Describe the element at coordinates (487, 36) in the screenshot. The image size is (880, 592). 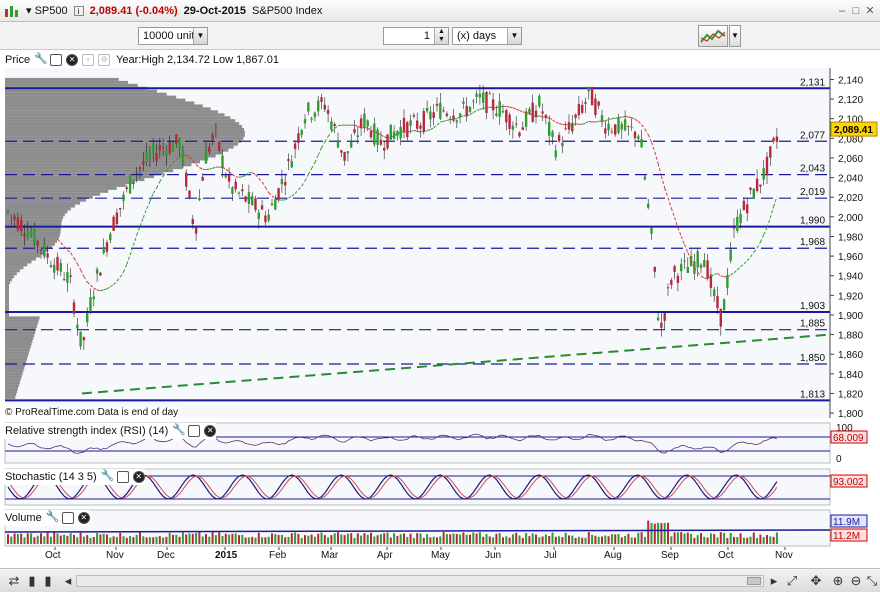
I see `period-unit-select: (x) days ▼` at that location.